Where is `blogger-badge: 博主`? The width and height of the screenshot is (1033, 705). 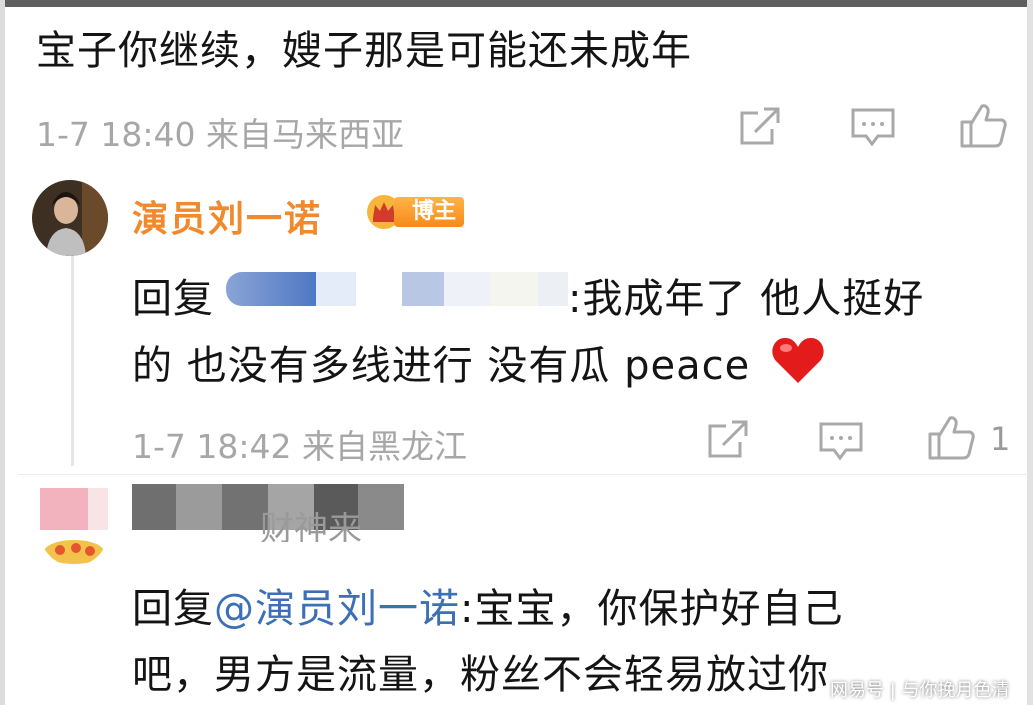
blogger-badge: 博主 is located at coordinates (416, 211).